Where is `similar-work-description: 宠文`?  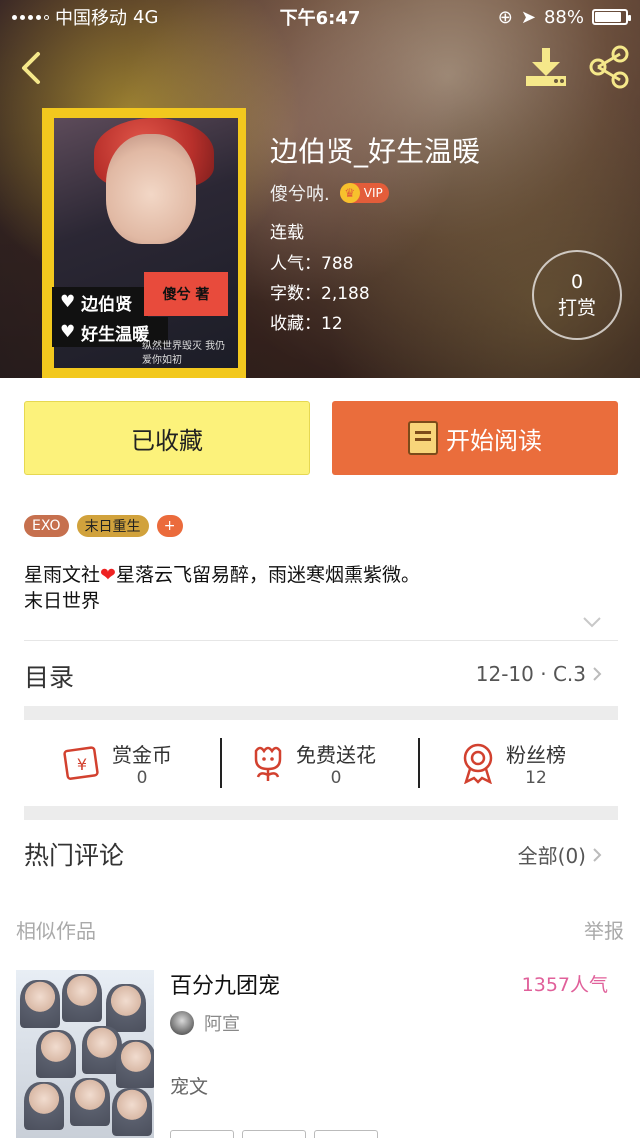
similar-work-description: 宠文 is located at coordinates (189, 1087).